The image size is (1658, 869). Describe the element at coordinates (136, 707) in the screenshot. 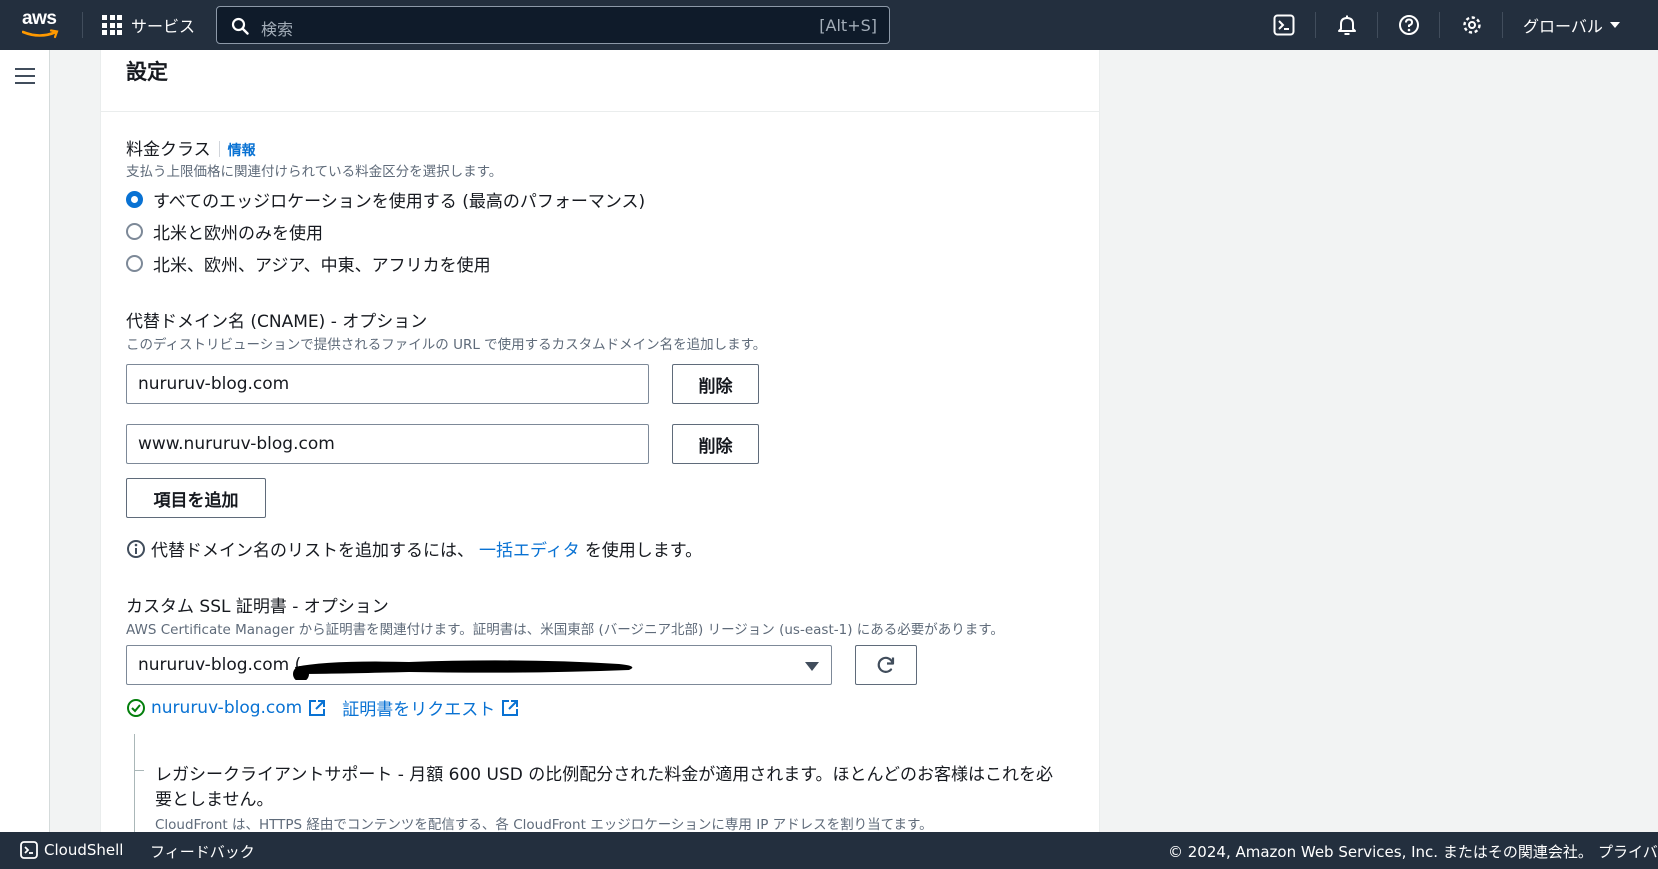

I see `check-circle-icon` at that location.